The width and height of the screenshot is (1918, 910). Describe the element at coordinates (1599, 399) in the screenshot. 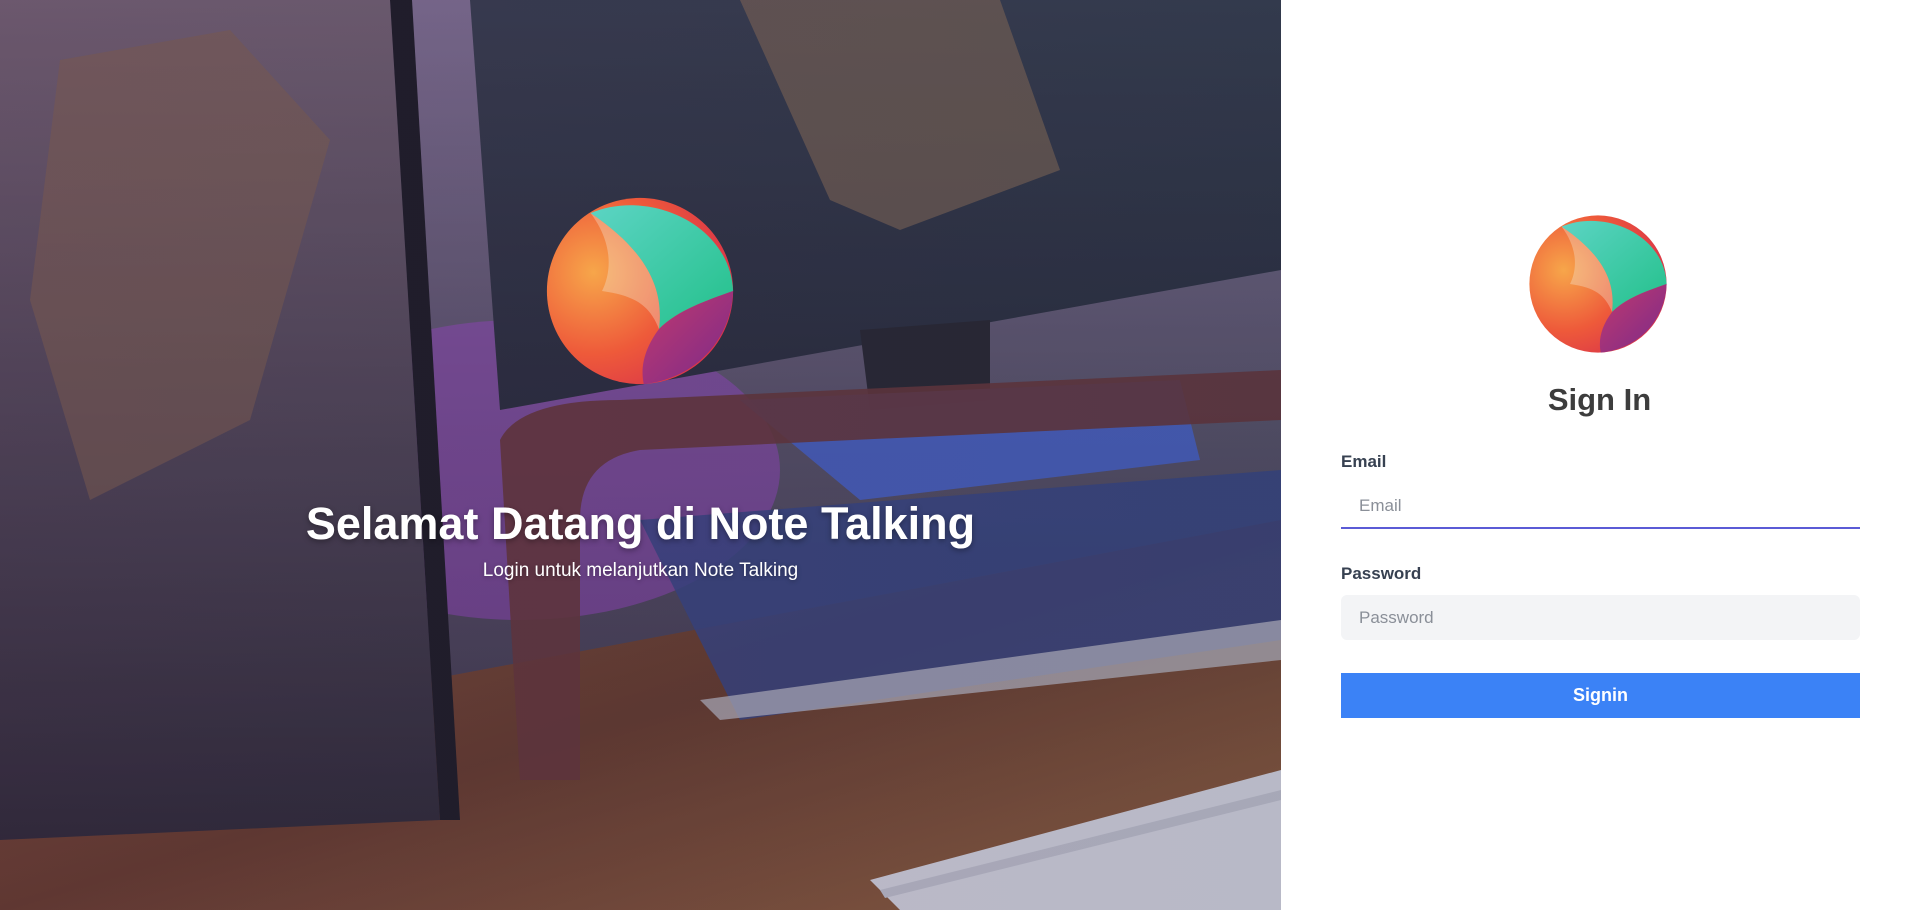

I see `signin-title: Sign In` at that location.